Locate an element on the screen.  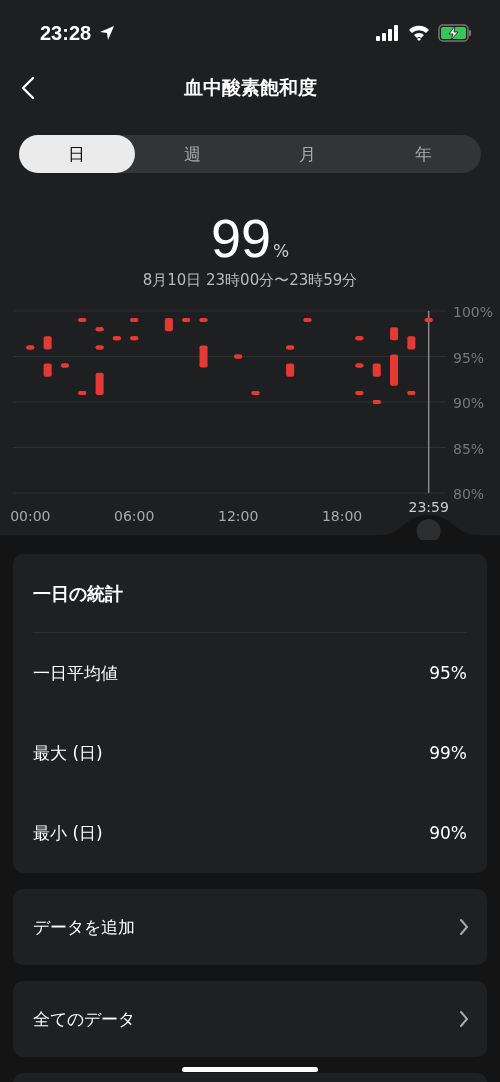
x-axis-label: 18:00 is located at coordinates (342, 516).